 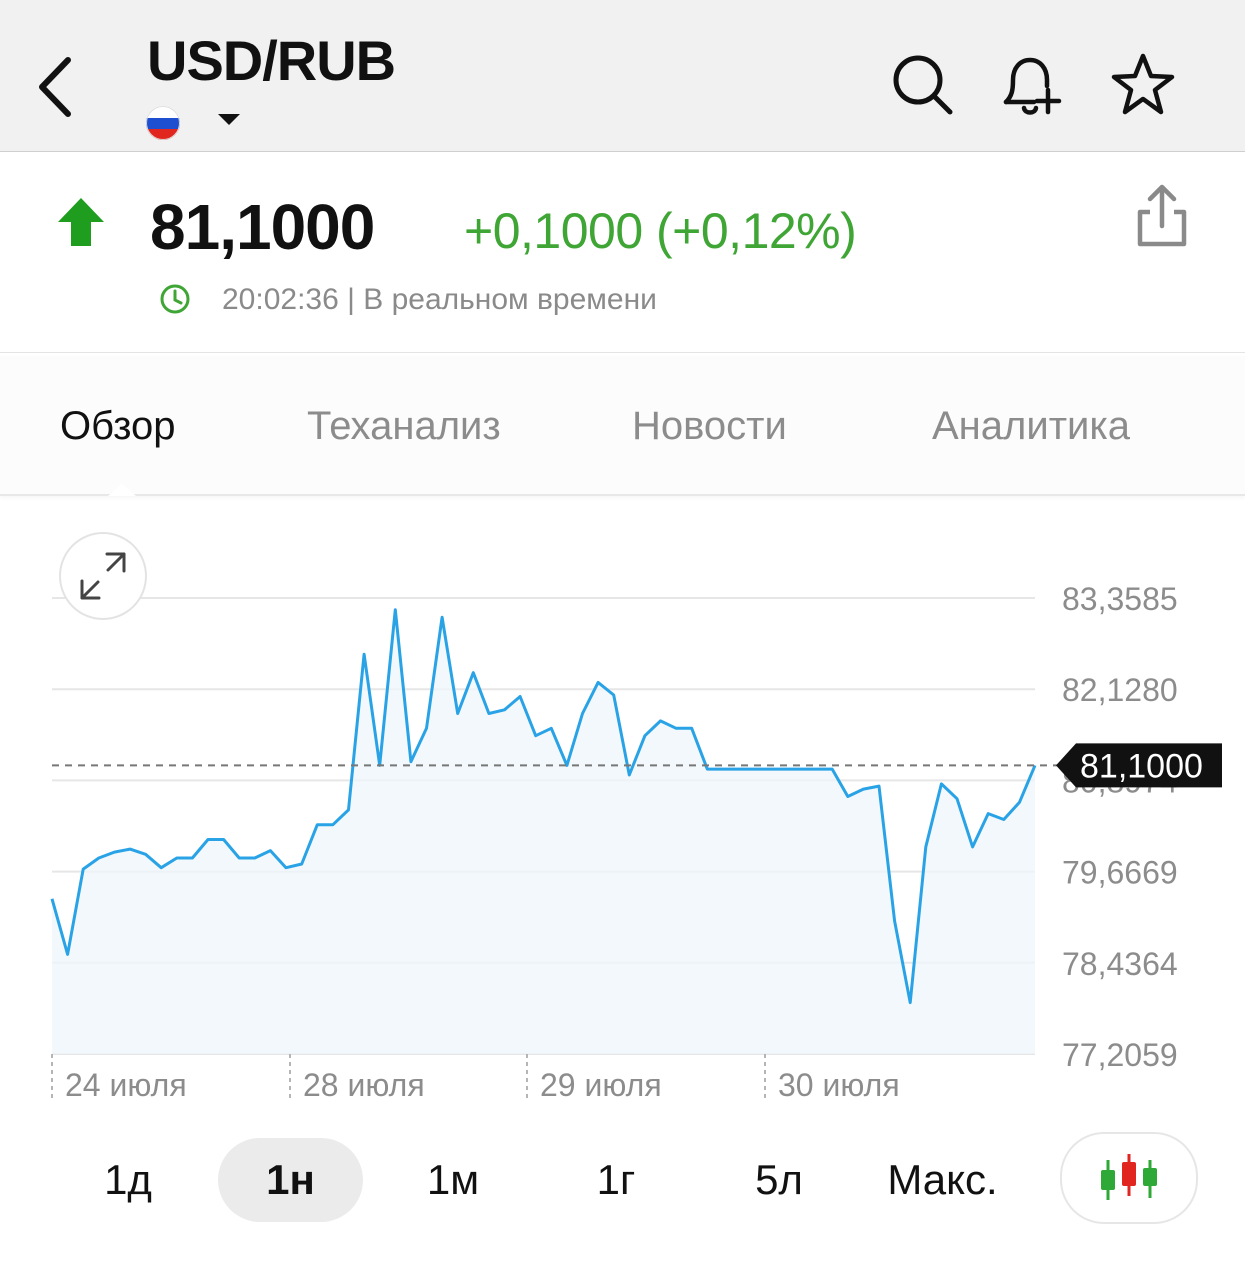 I want to click on top-bar: USD/RUB, so click(x=622, y=76).